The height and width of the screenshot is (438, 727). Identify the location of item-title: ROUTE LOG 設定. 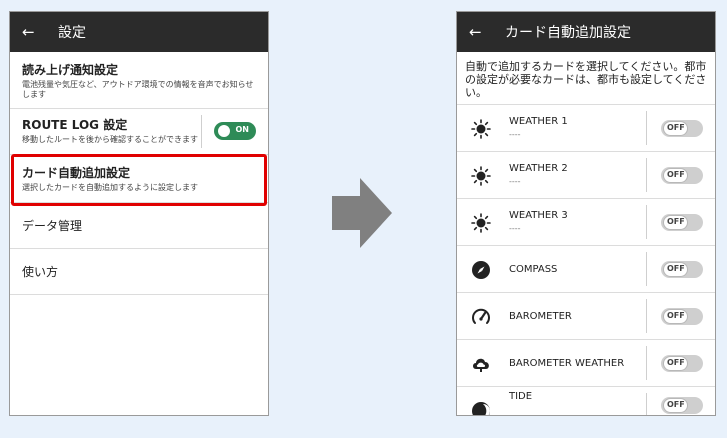
(75, 125).